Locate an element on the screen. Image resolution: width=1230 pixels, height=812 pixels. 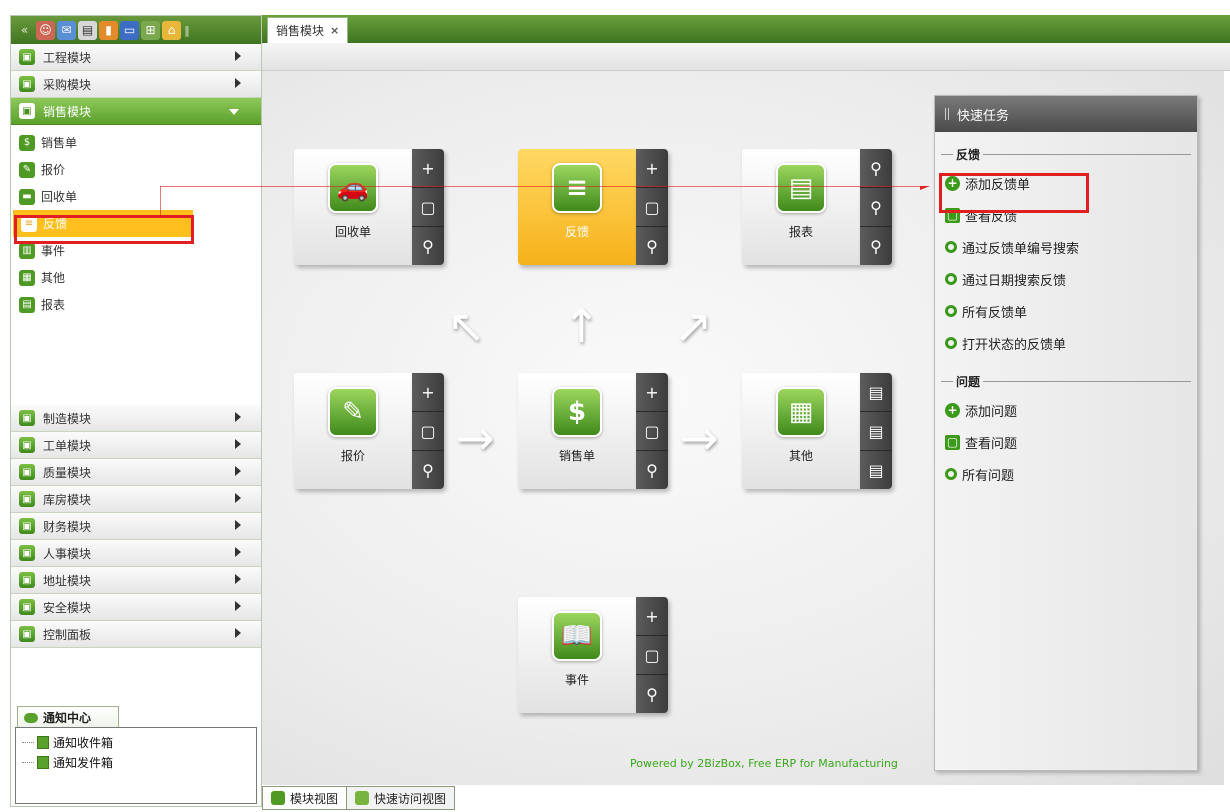
module-hr: ▣ 人事模块 is located at coordinates (136, 553).